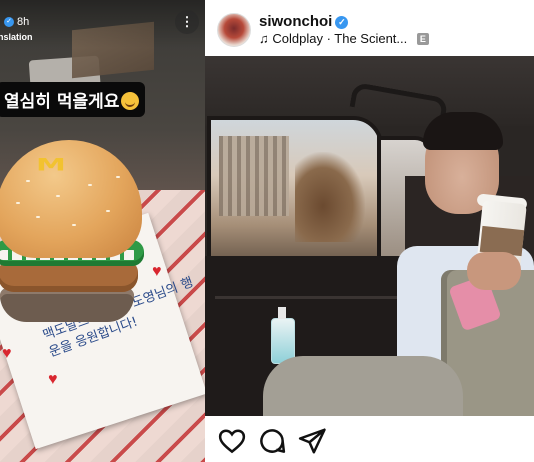  I want to click on post-username: siwonchoi ✓, so click(304, 21).